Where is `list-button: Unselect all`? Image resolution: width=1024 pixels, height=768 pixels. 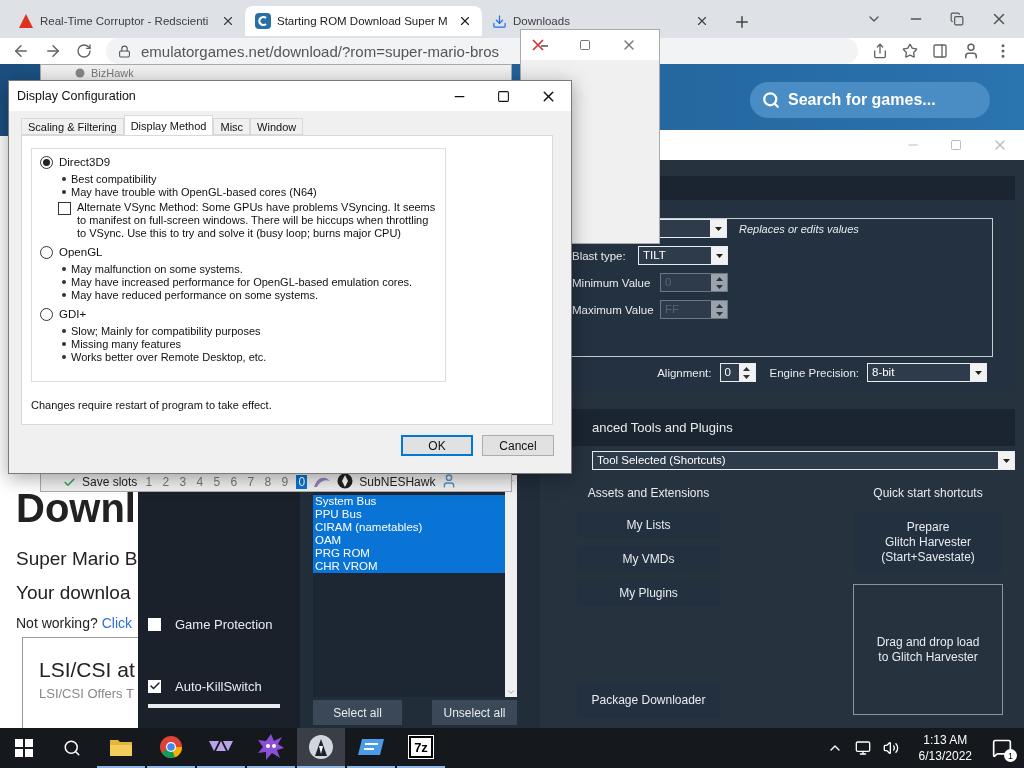 list-button: Unselect all is located at coordinates (474, 712).